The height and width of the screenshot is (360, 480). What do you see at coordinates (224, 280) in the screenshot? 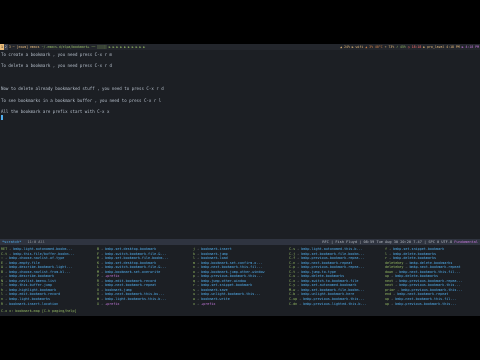
I see `command-name: bmkp-jump-other-window` at bounding box center [224, 280].